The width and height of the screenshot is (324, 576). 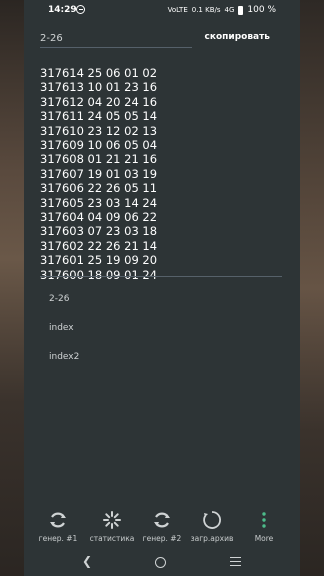 What do you see at coordinates (80, 9) in the screenshot?
I see `do-not-disturb-icon` at bounding box center [80, 9].